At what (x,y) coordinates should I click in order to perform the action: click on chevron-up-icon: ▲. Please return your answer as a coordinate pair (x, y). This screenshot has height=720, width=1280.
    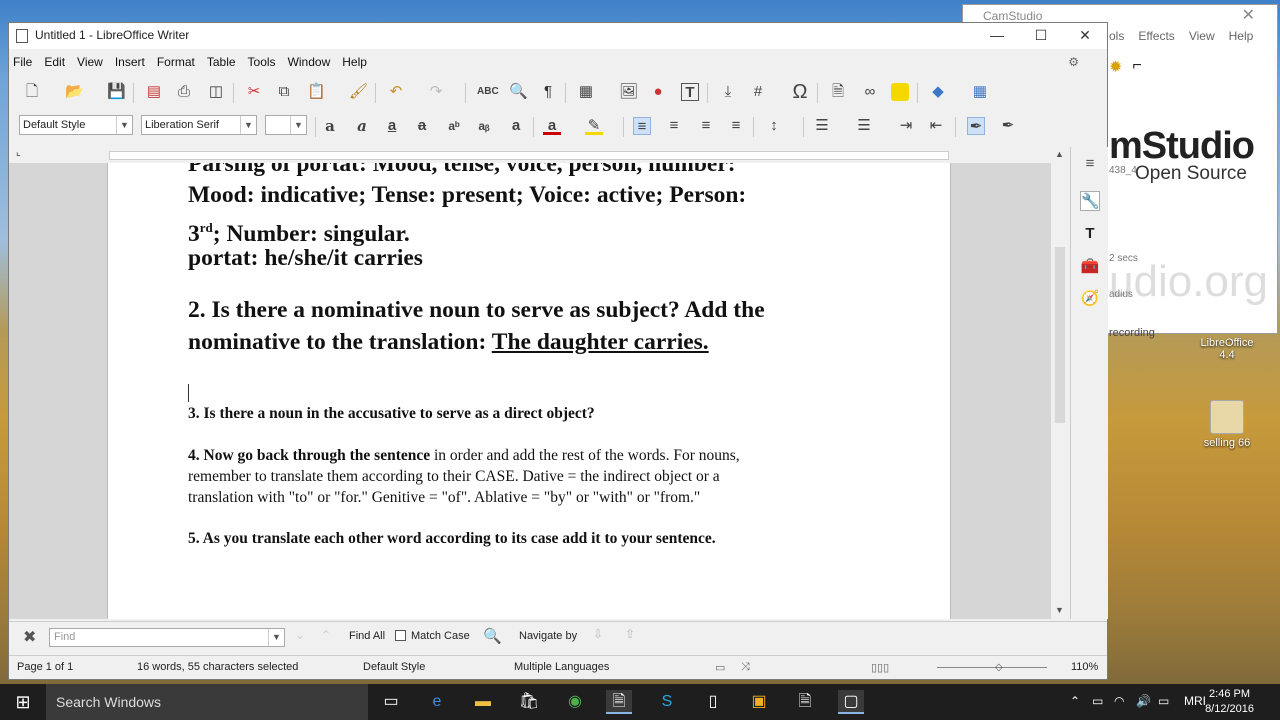
    Looking at the image, I should click on (1059, 154).